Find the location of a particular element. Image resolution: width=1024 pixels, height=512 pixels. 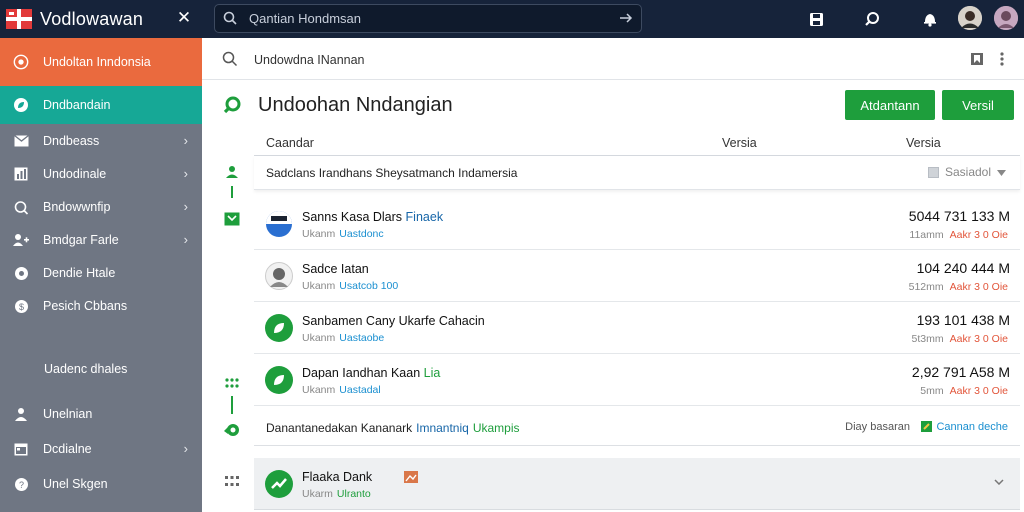

row-meta: Ukanm Uastadal is located at coordinates (341, 390).